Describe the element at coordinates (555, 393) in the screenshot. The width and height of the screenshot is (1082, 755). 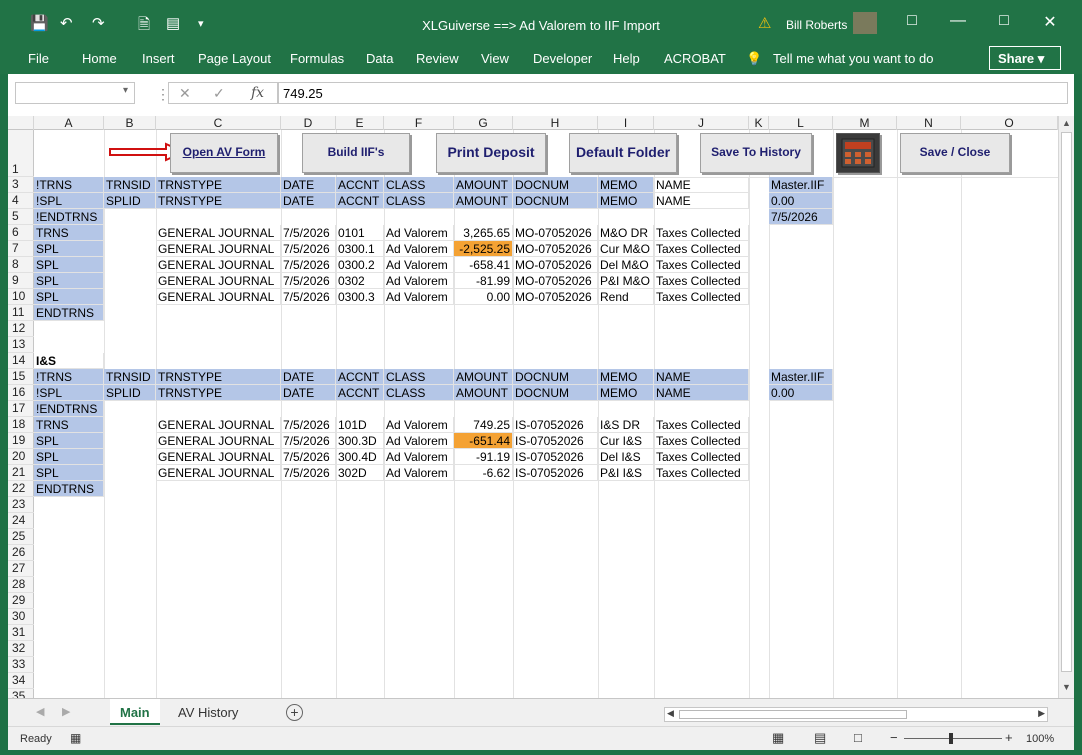
I see `cell-h16: DOCNUM` at that location.